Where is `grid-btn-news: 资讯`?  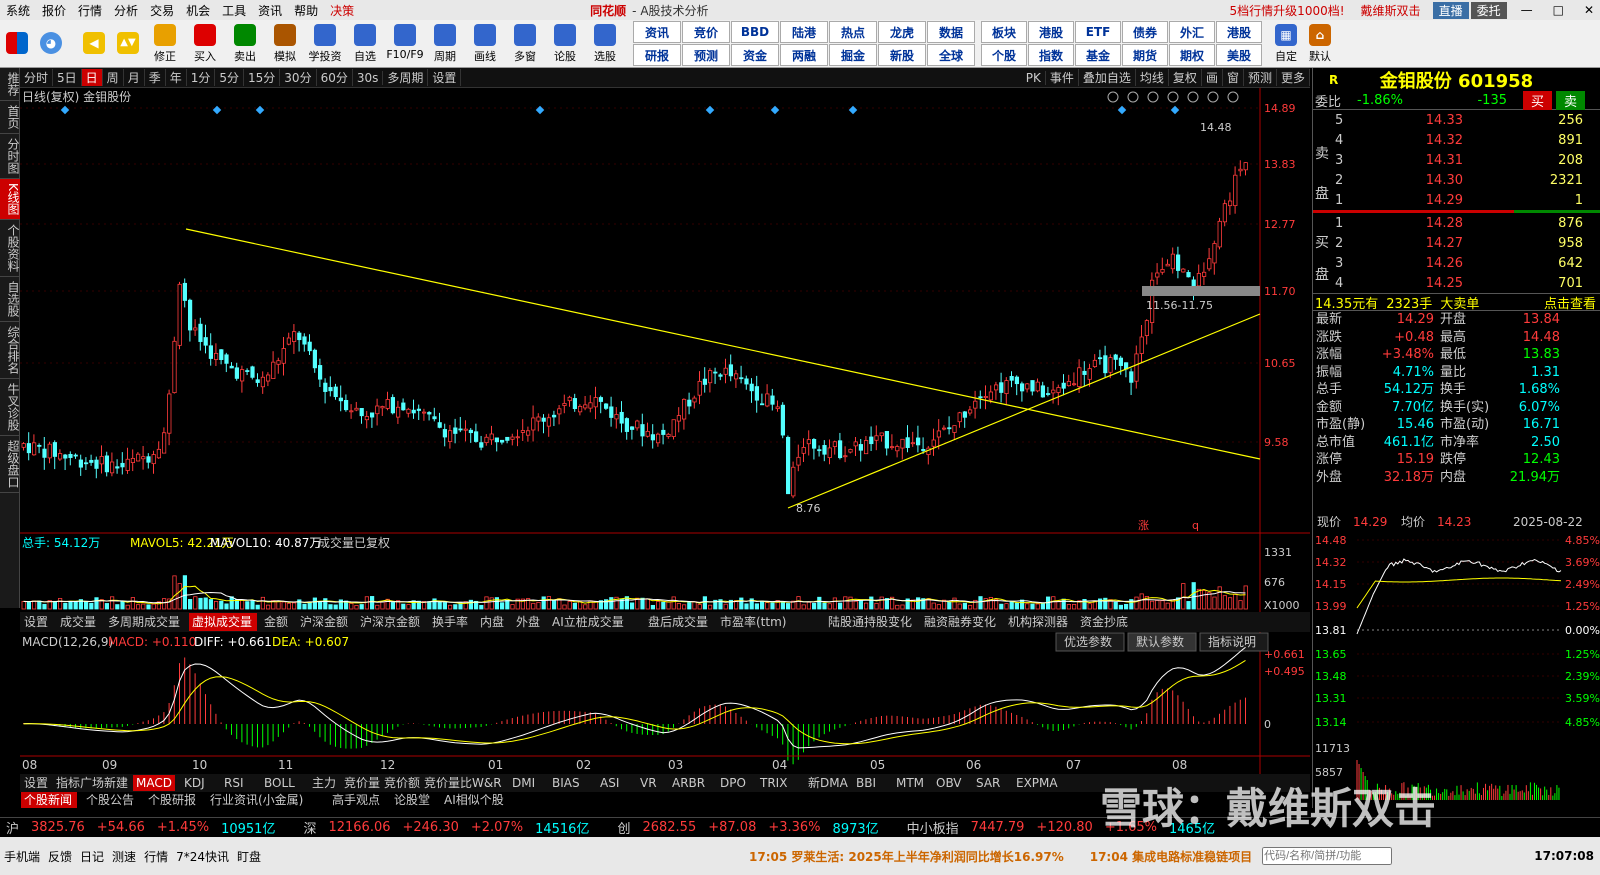
grid-btn-news: 资讯 is located at coordinates (657, 32).